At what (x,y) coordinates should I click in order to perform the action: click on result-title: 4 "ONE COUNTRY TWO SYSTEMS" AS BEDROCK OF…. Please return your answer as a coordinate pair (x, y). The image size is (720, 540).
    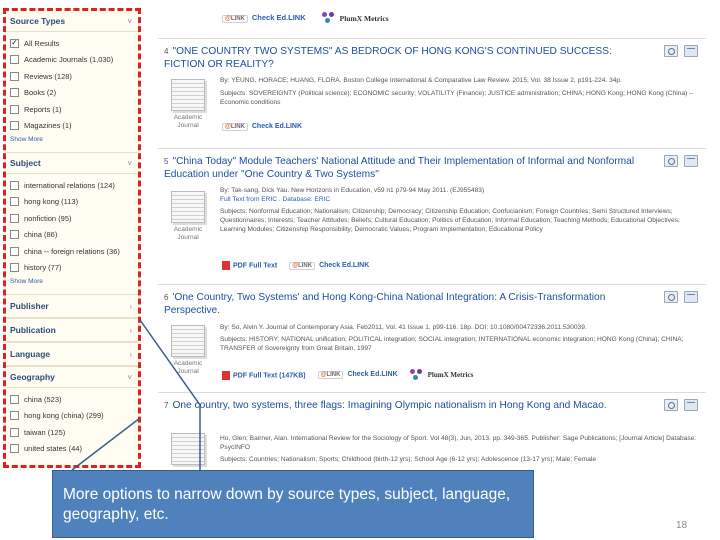
    Looking at the image, I should click on (409, 58).